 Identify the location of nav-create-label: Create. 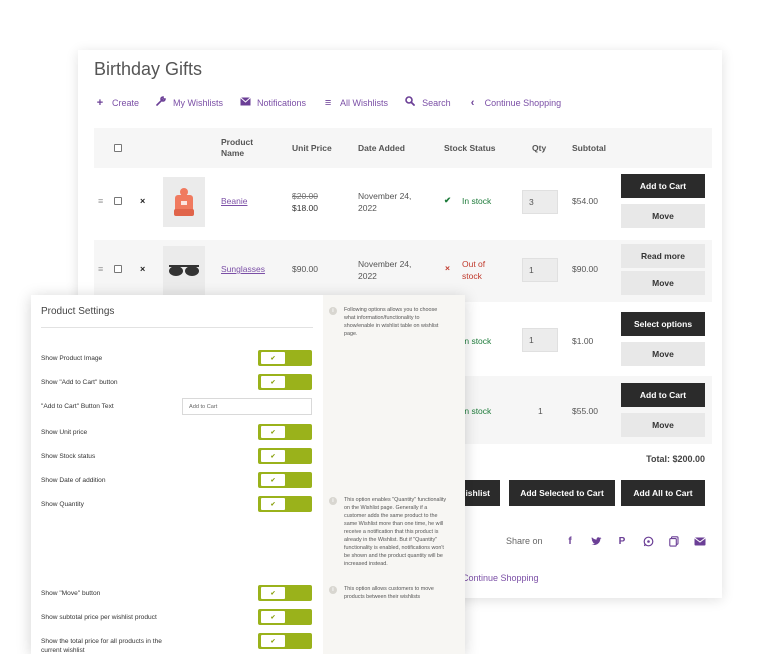
(126, 102).